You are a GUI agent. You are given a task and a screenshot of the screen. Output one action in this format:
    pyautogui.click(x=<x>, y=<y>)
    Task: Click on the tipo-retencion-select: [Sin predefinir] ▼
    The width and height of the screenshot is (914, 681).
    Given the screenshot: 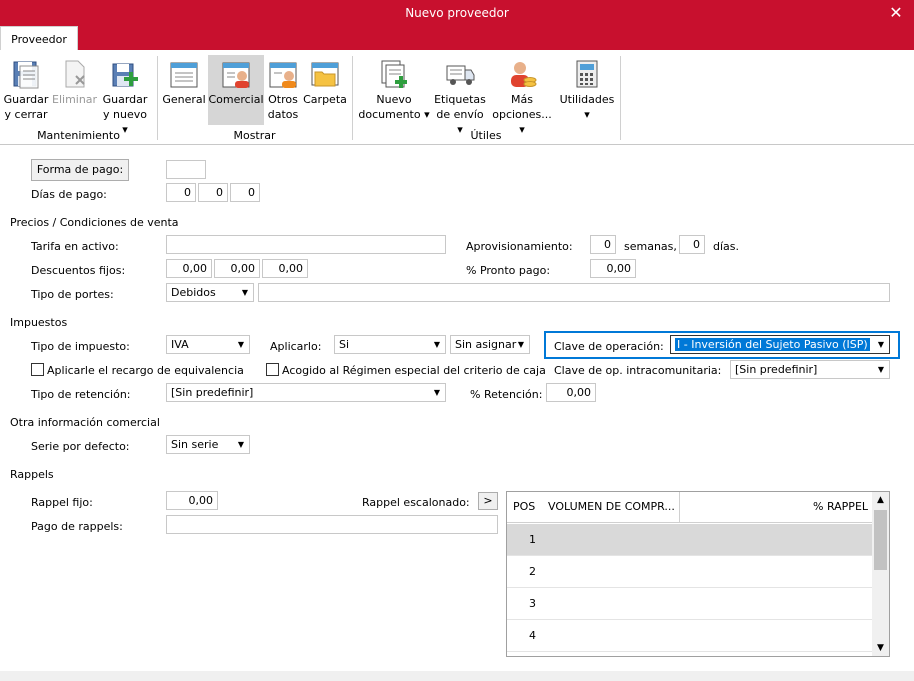 What is the action you would take?
    pyautogui.click(x=306, y=392)
    